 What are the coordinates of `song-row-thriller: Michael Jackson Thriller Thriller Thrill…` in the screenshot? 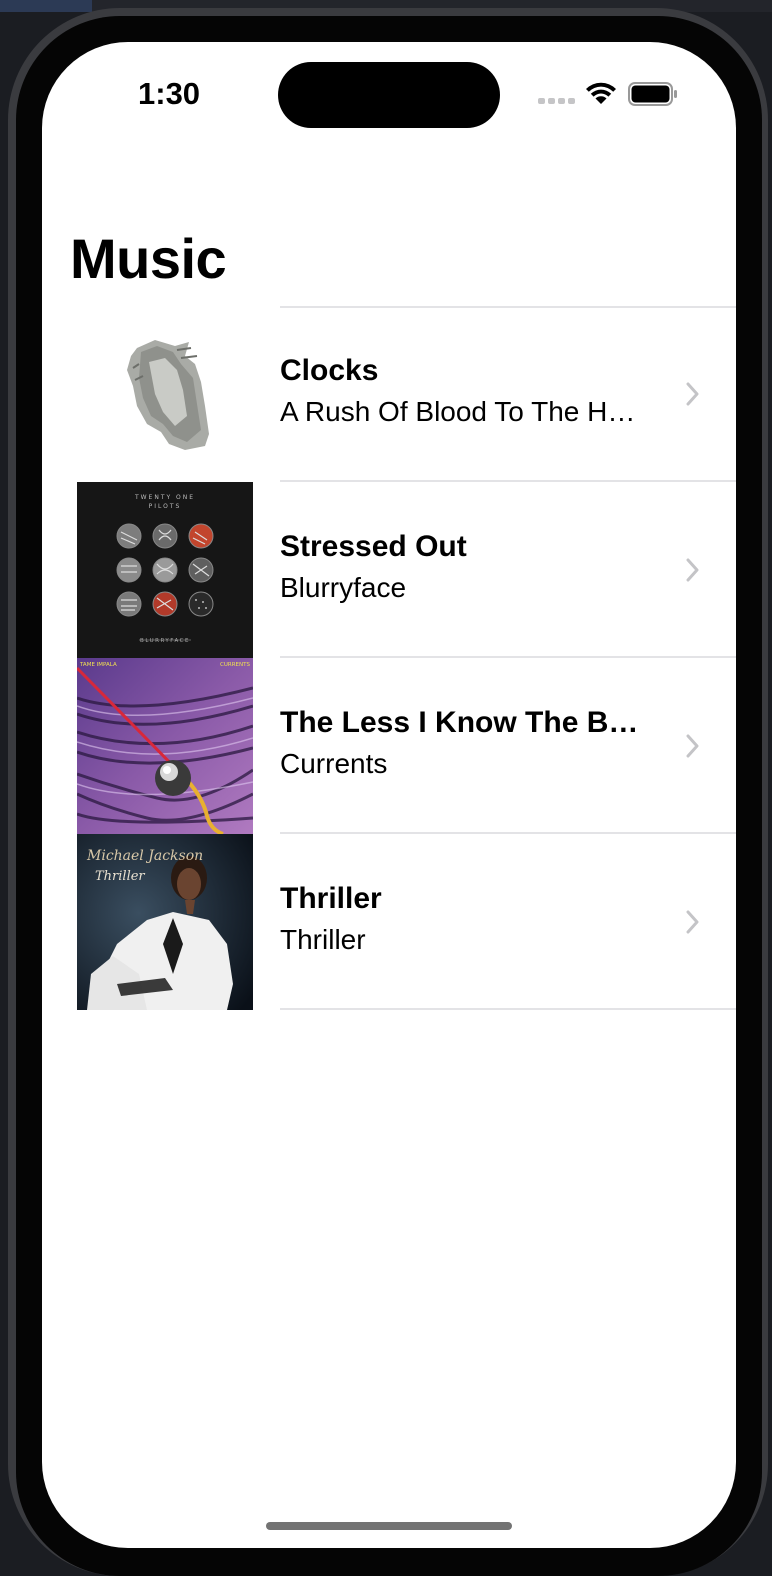 It's located at (389, 922).